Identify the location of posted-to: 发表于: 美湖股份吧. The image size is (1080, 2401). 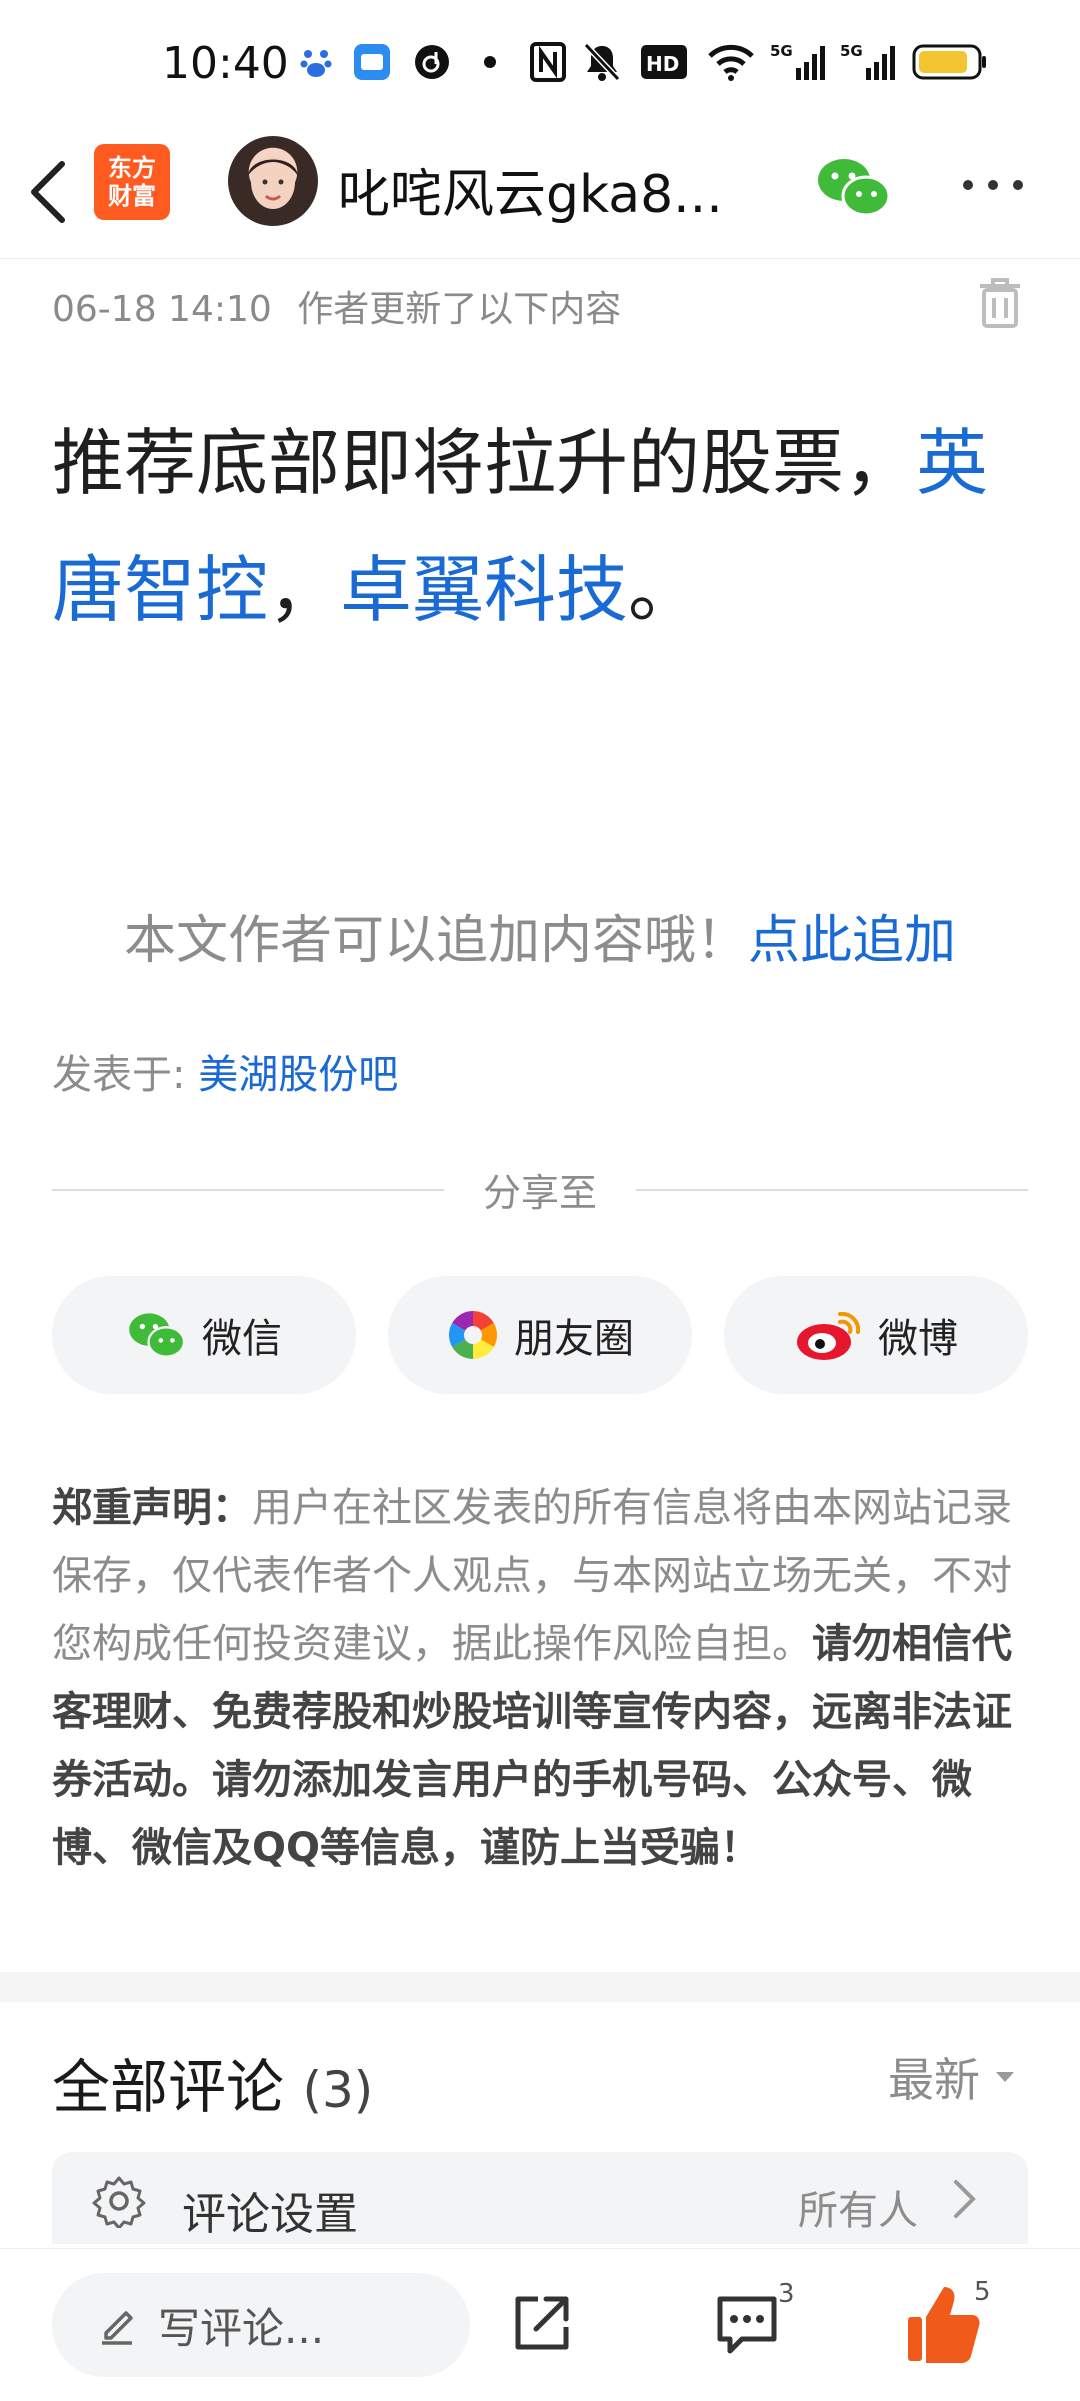
(225, 1071).